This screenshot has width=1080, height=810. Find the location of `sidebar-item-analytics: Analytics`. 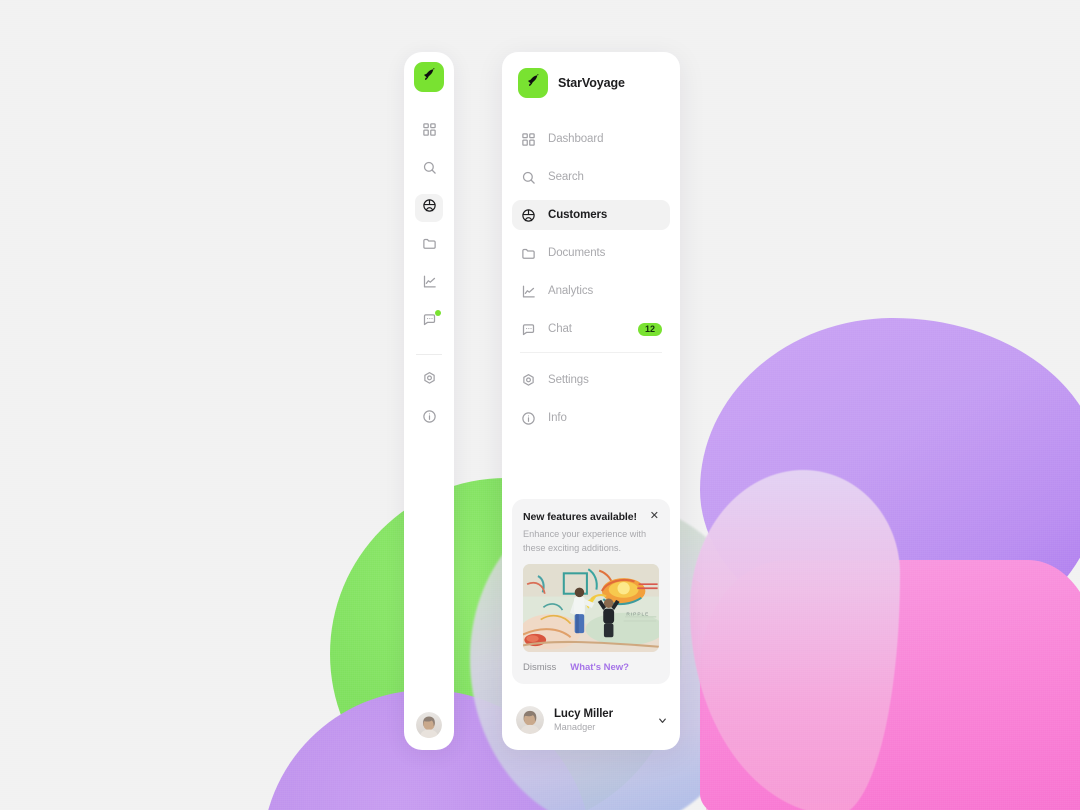

sidebar-item-analytics: Analytics is located at coordinates (591, 291).